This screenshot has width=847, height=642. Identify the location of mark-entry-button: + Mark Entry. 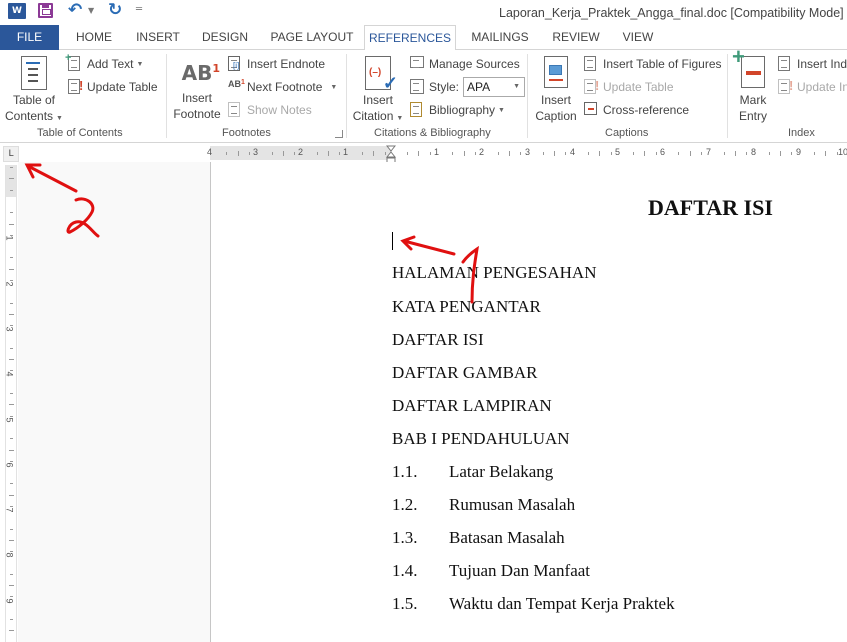
(753, 85).